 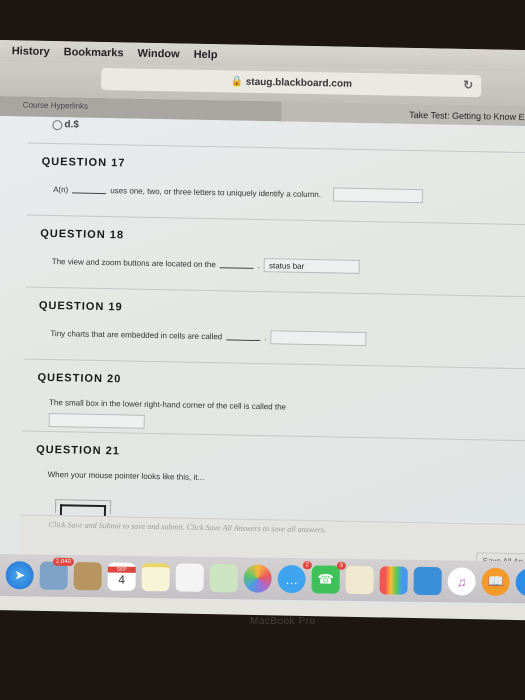 I want to click on photos-icon, so click(x=257, y=578).